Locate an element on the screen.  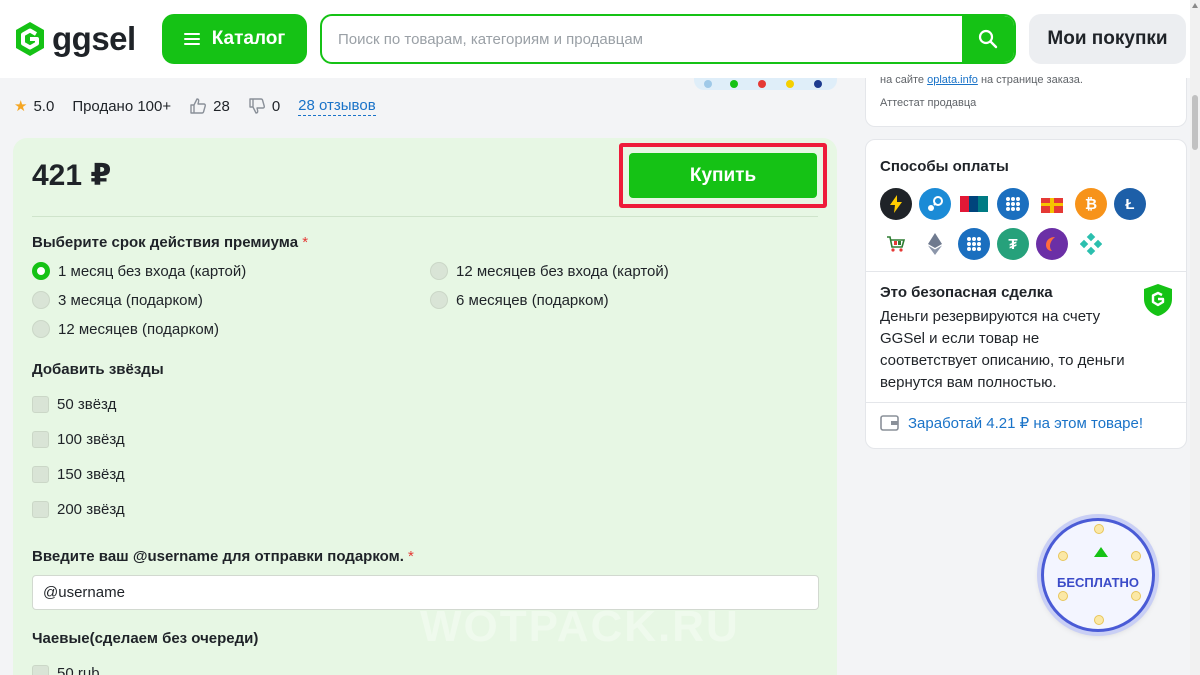
shield-icon is located at coordinates (1158, 300).